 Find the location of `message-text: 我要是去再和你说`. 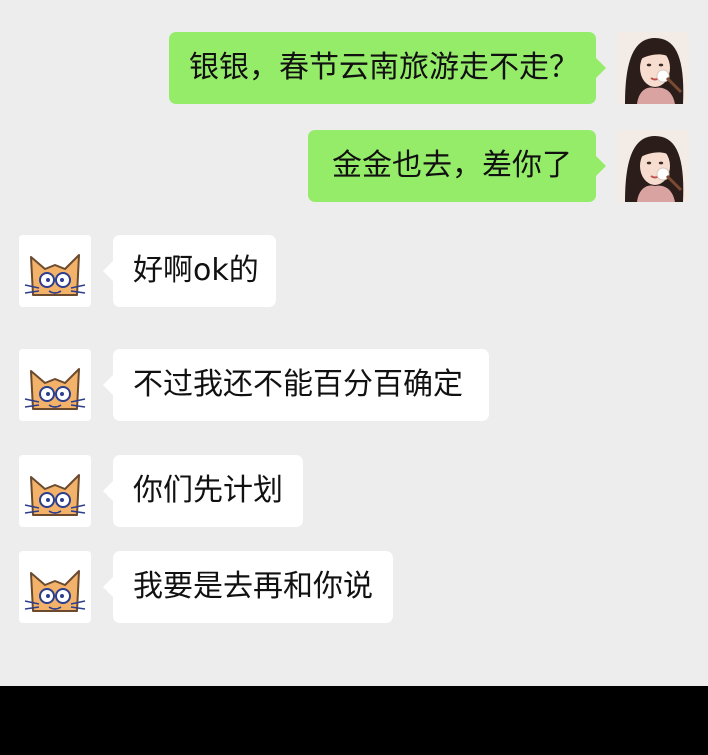

message-text: 我要是去再和你说 is located at coordinates (253, 586).